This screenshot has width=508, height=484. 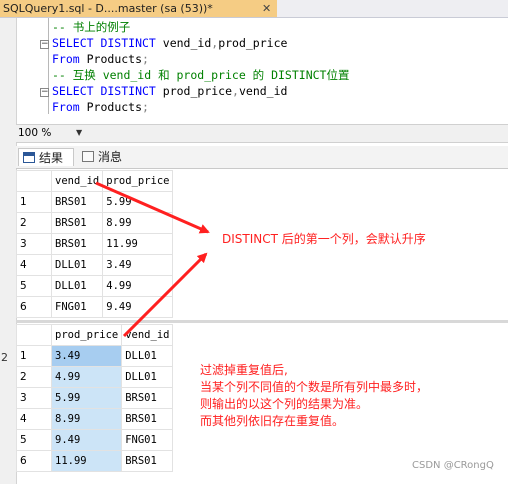 What do you see at coordinates (453, 465) in the screenshot?
I see `watermark: CSDN @CRongQ` at bounding box center [453, 465].